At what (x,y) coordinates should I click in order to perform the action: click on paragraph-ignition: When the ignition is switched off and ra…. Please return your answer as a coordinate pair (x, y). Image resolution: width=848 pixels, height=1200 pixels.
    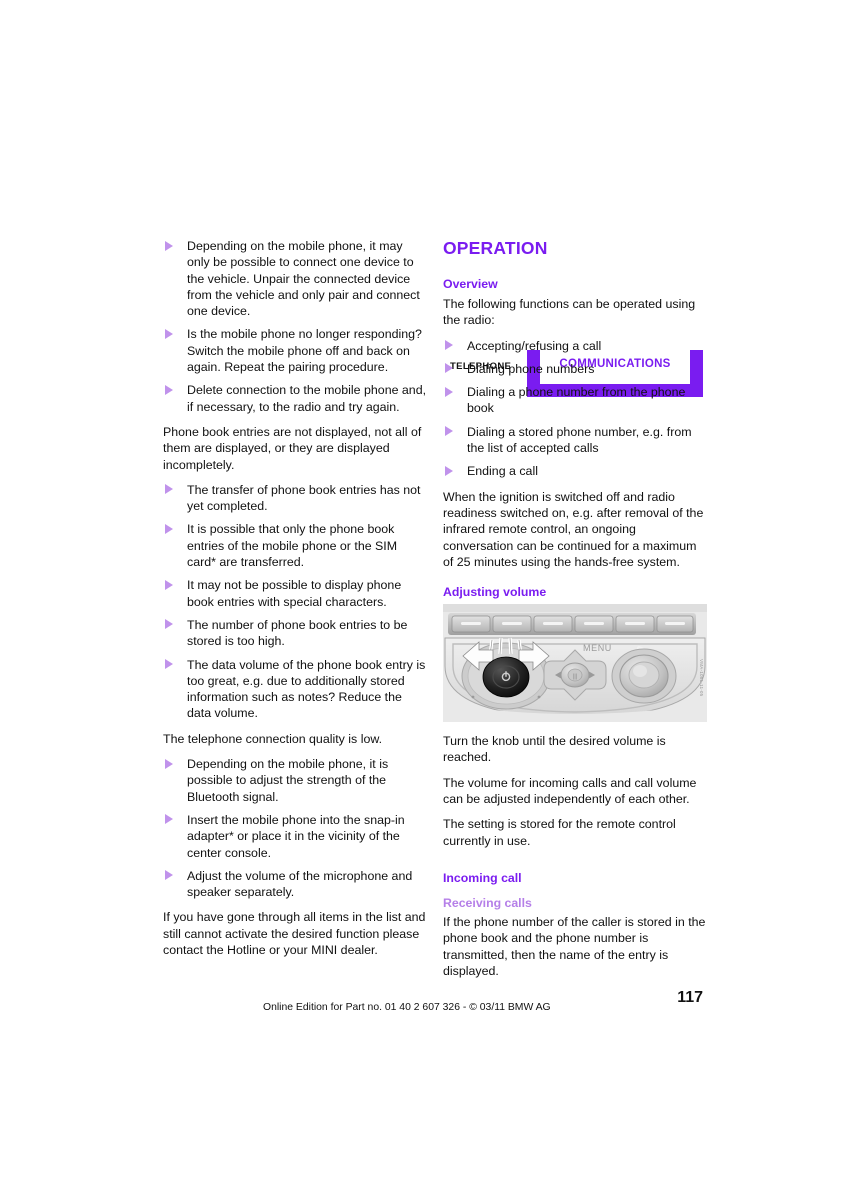
    Looking at the image, I should click on (573, 529).